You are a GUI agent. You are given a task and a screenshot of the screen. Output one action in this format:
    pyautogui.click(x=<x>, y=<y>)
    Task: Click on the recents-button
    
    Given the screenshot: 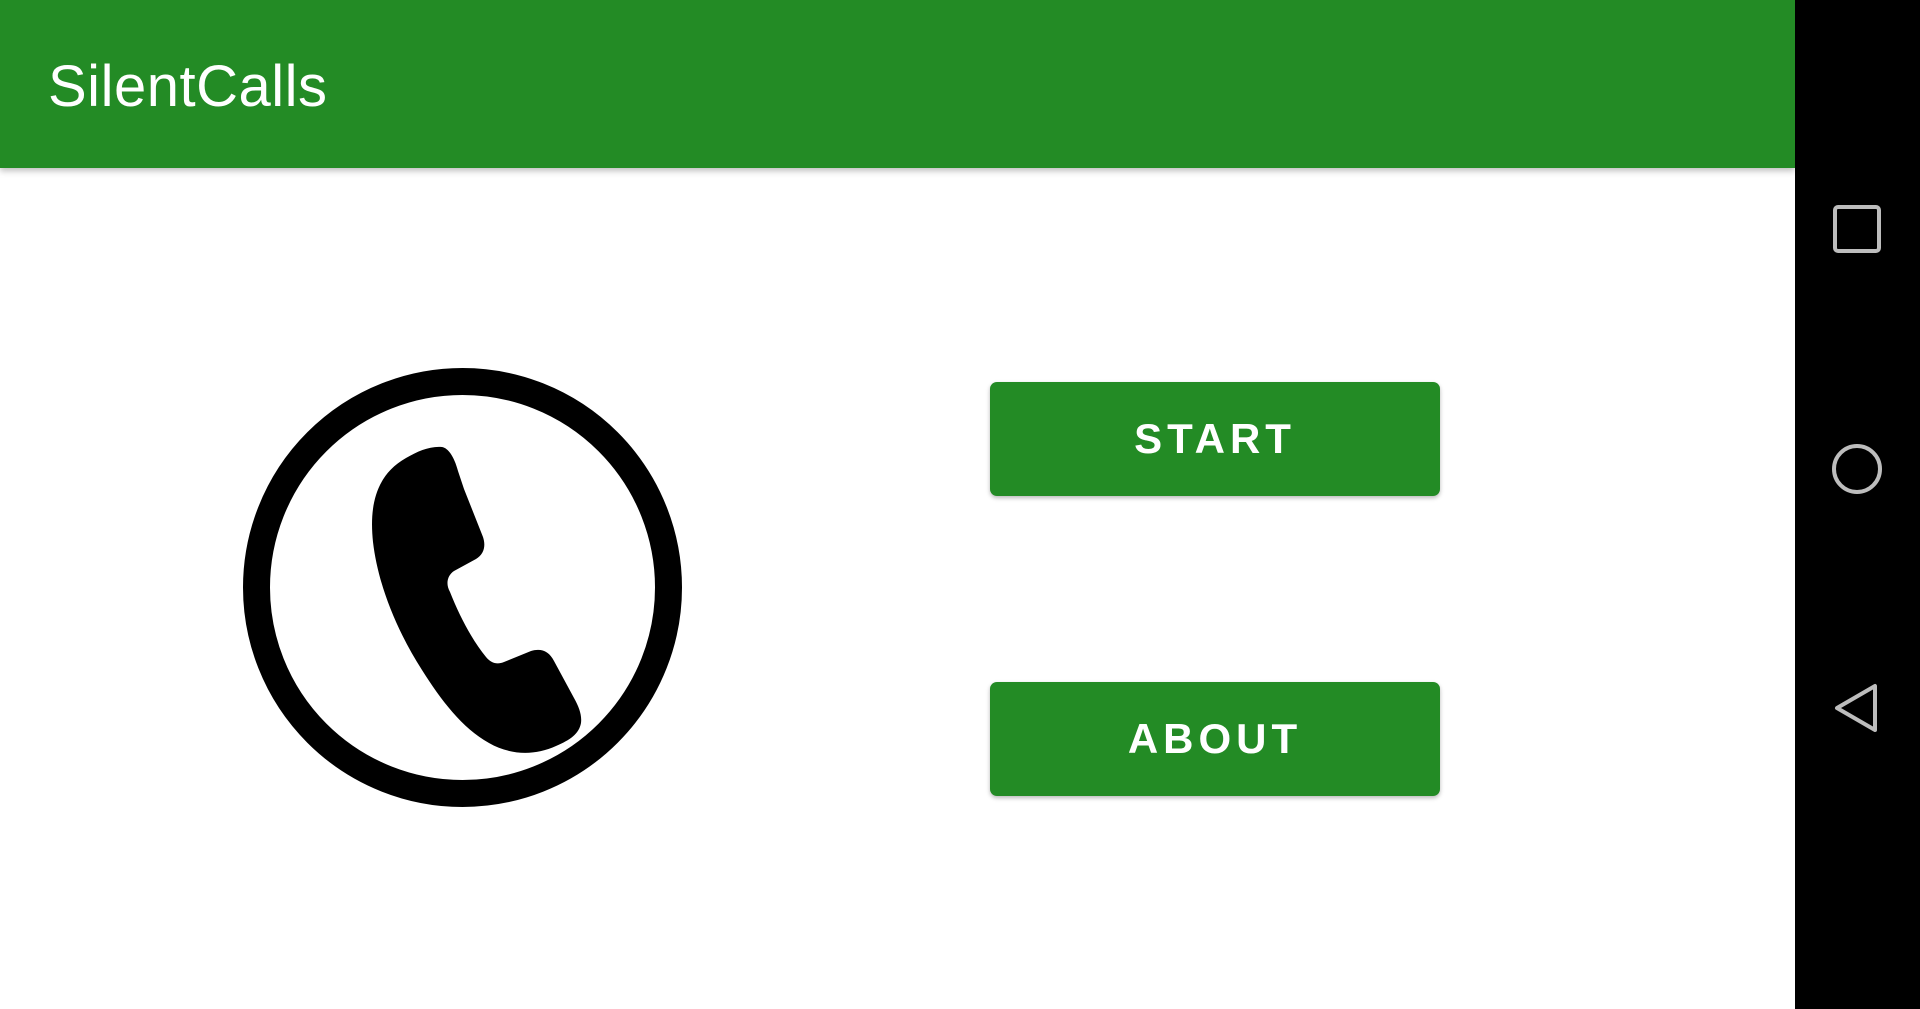 What is the action you would take?
    pyautogui.click(x=1857, y=229)
    